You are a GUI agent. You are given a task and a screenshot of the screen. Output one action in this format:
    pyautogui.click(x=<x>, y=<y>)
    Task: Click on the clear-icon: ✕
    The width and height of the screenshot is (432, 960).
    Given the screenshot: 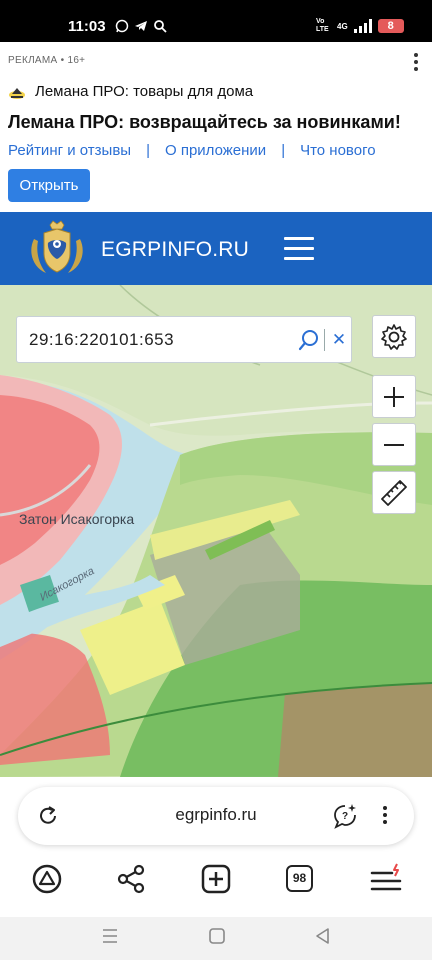 What is the action you would take?
    pyautogui.click(x=339, y=340)
    